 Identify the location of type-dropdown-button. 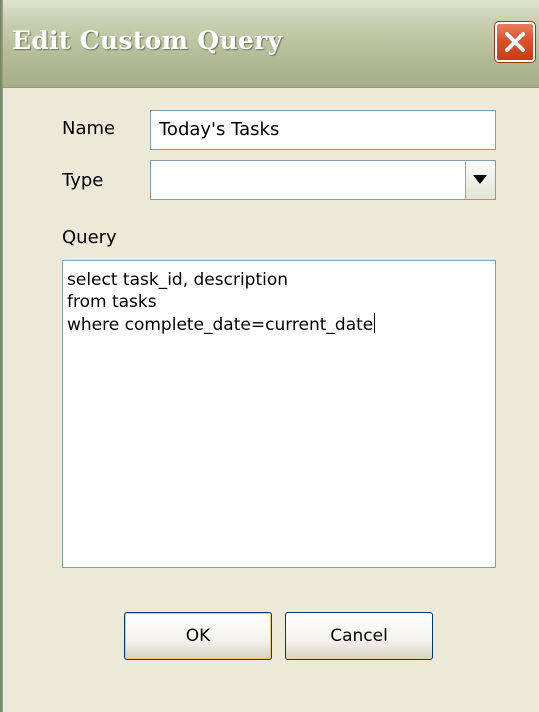
(480, 180).